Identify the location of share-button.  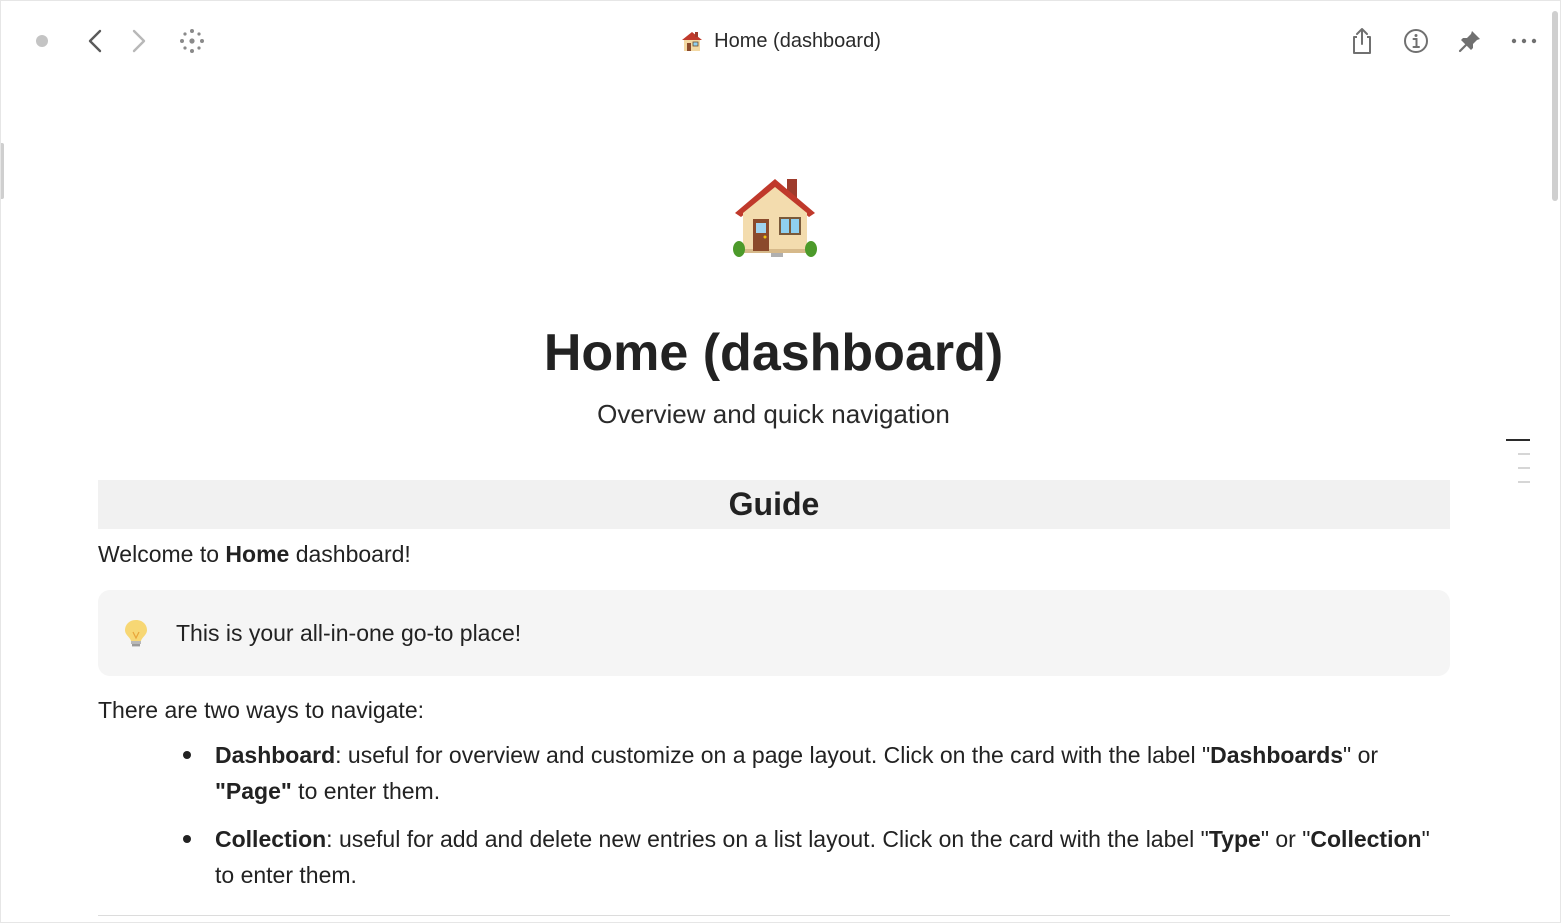
(1362, 41).